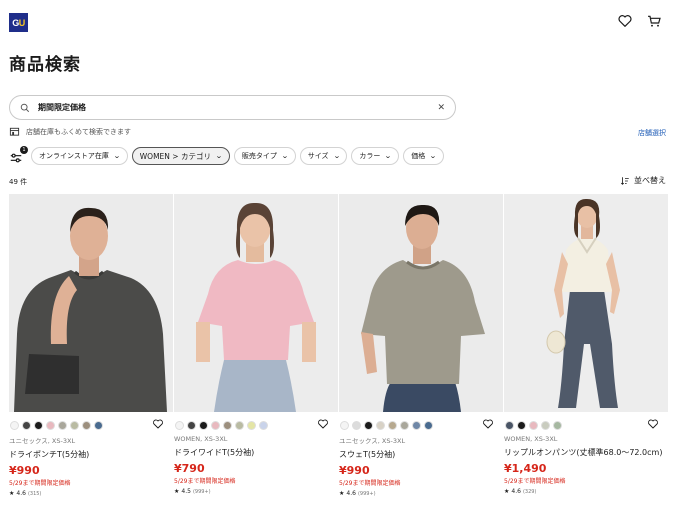  I want to click on filter-sales-type: 販売タイプ ⌄, so click(264, 156).